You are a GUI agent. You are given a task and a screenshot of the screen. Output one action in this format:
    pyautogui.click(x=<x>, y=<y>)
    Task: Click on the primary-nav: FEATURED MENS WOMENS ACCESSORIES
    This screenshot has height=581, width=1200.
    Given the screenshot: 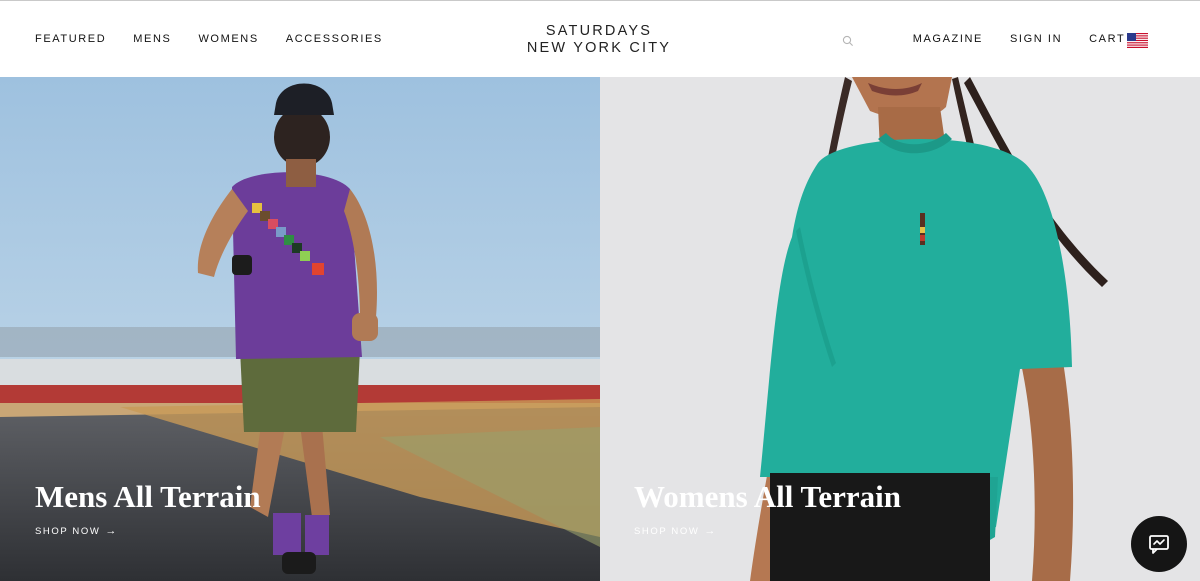 What is the action you would take?
    pyautogui.click(x=222, y=39)
    